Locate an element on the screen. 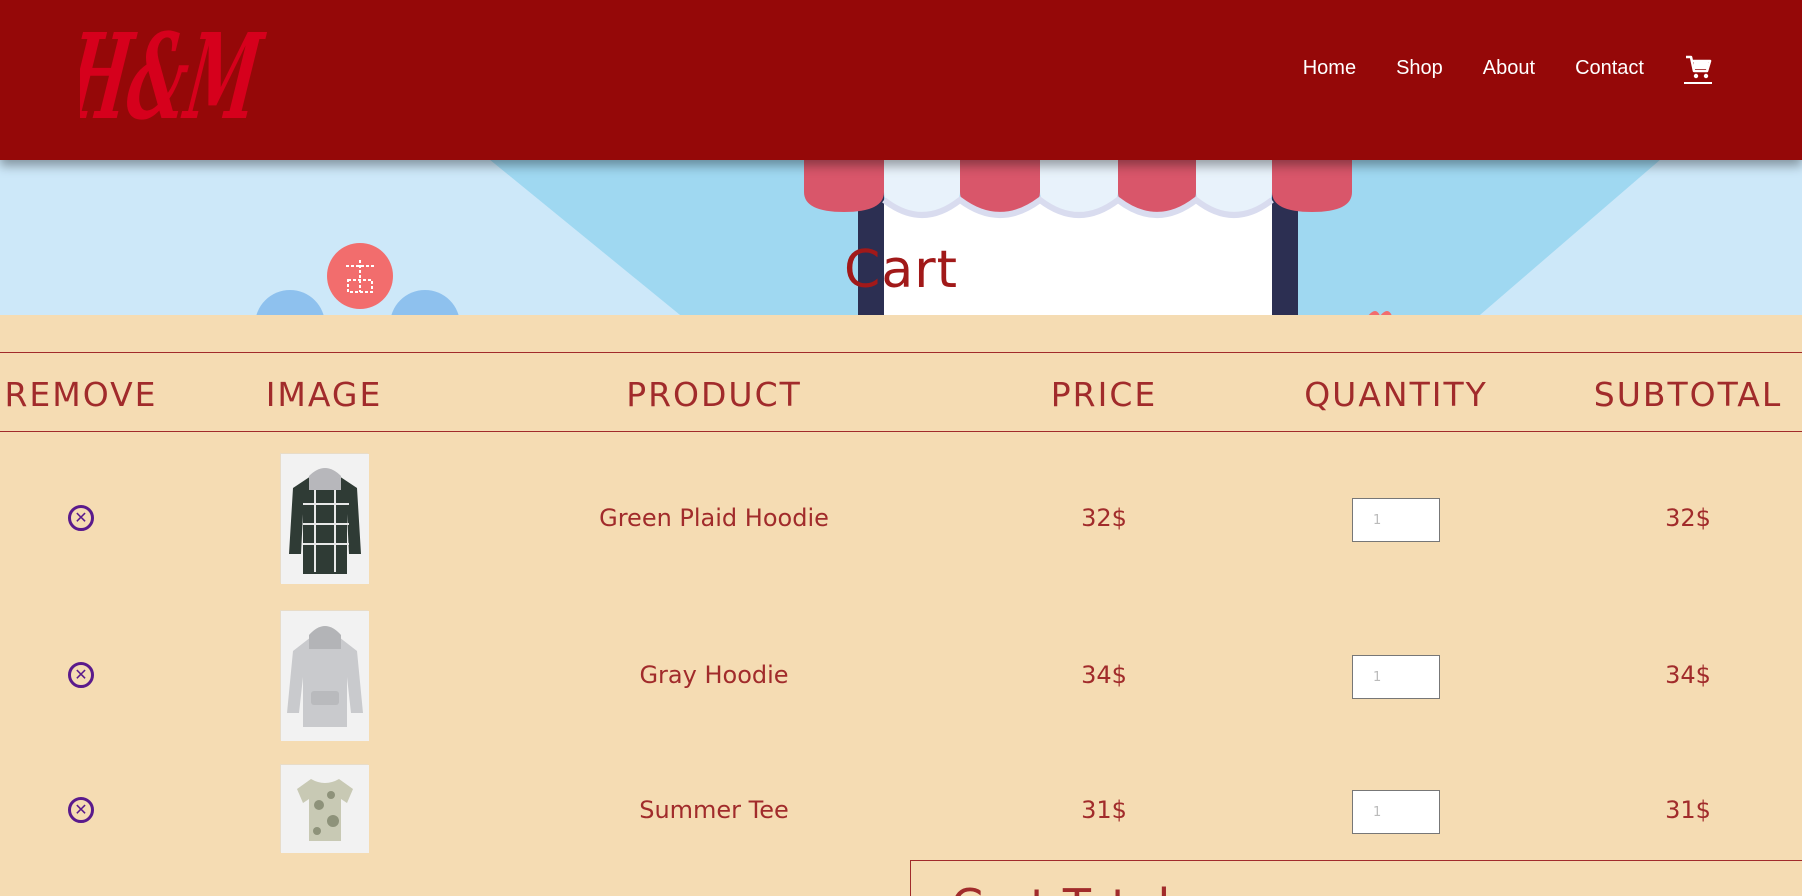 Image resolution: width=1802 pixels, height=896 pixels. header-image: IMAGE is located at coordinates (324, 394).